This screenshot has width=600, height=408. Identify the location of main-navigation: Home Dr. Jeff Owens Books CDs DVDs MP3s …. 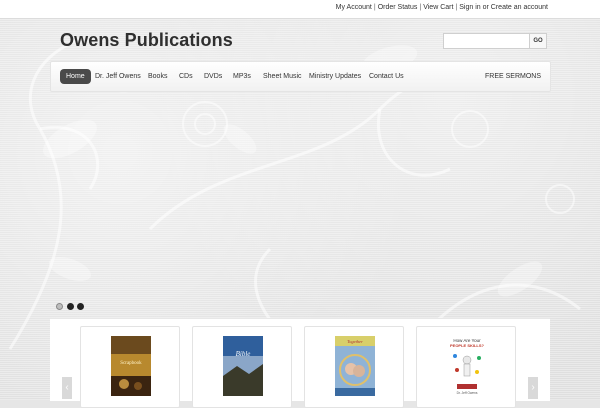
(300, 76).